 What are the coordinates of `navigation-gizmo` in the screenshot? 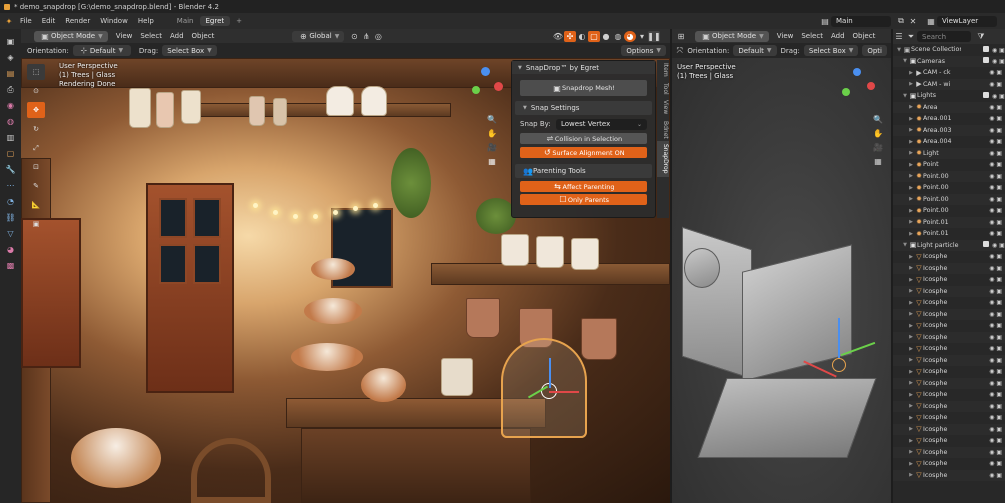 It's located at (486, 84).